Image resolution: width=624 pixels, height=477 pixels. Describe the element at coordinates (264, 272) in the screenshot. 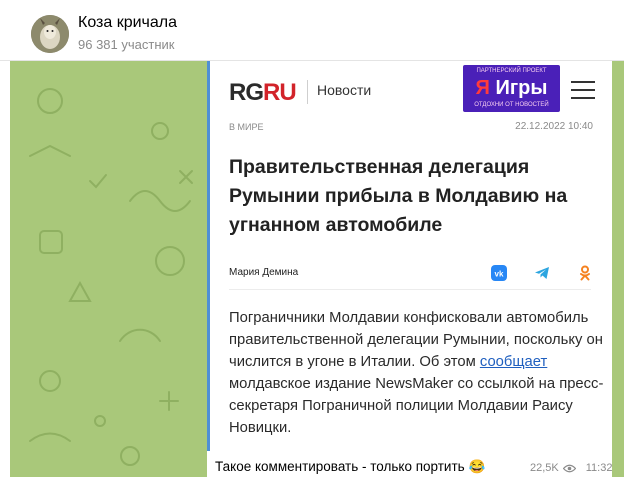

I see `article-author: Мария Демина` at that location.